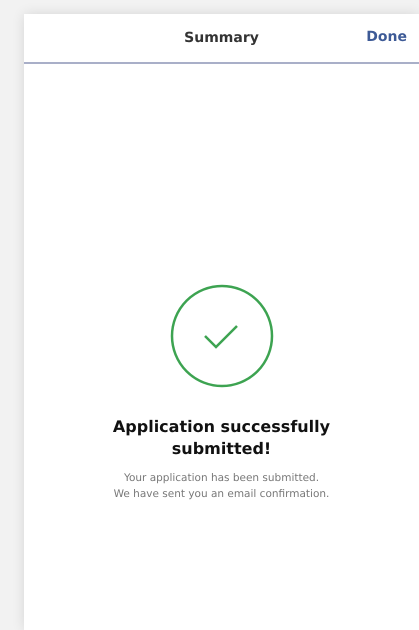 The image size is (419, 630). I want to click on success-check-icon, so click(222, 336).